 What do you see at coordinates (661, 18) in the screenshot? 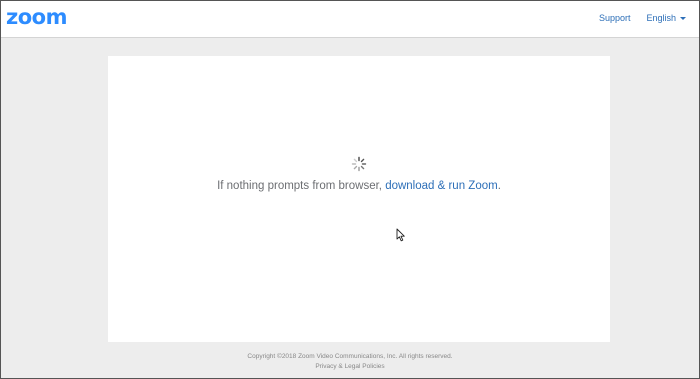
I see `language-label: English` at bounding box center [661, 18].